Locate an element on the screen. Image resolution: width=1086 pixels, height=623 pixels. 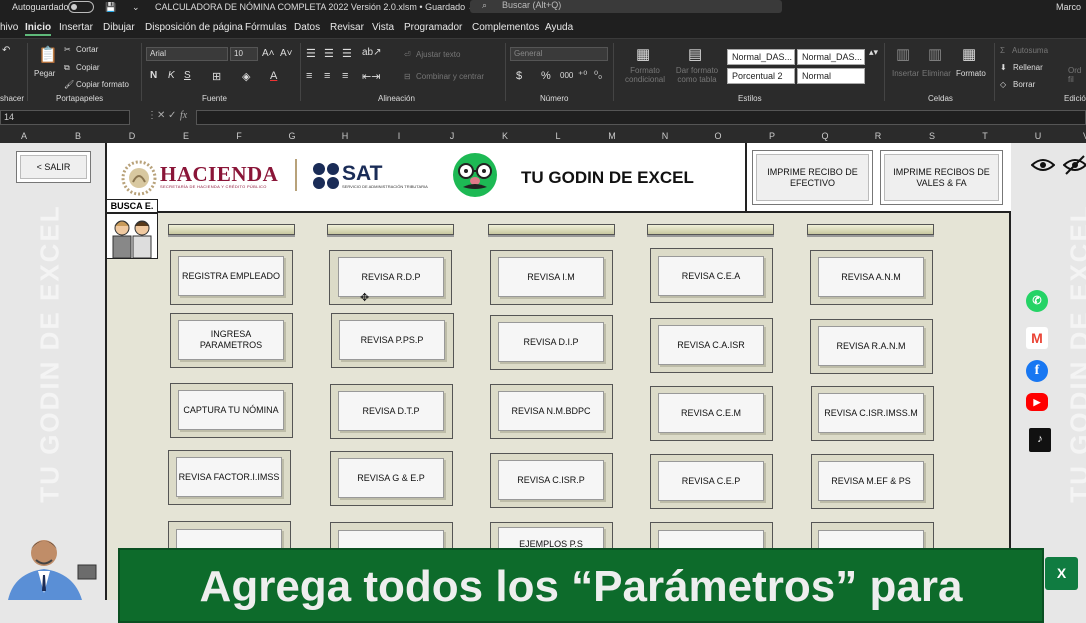
imprime-efectivo-button: IMPRIME RECIBO DE EFECTIVO is located at coordinates (812, 177).